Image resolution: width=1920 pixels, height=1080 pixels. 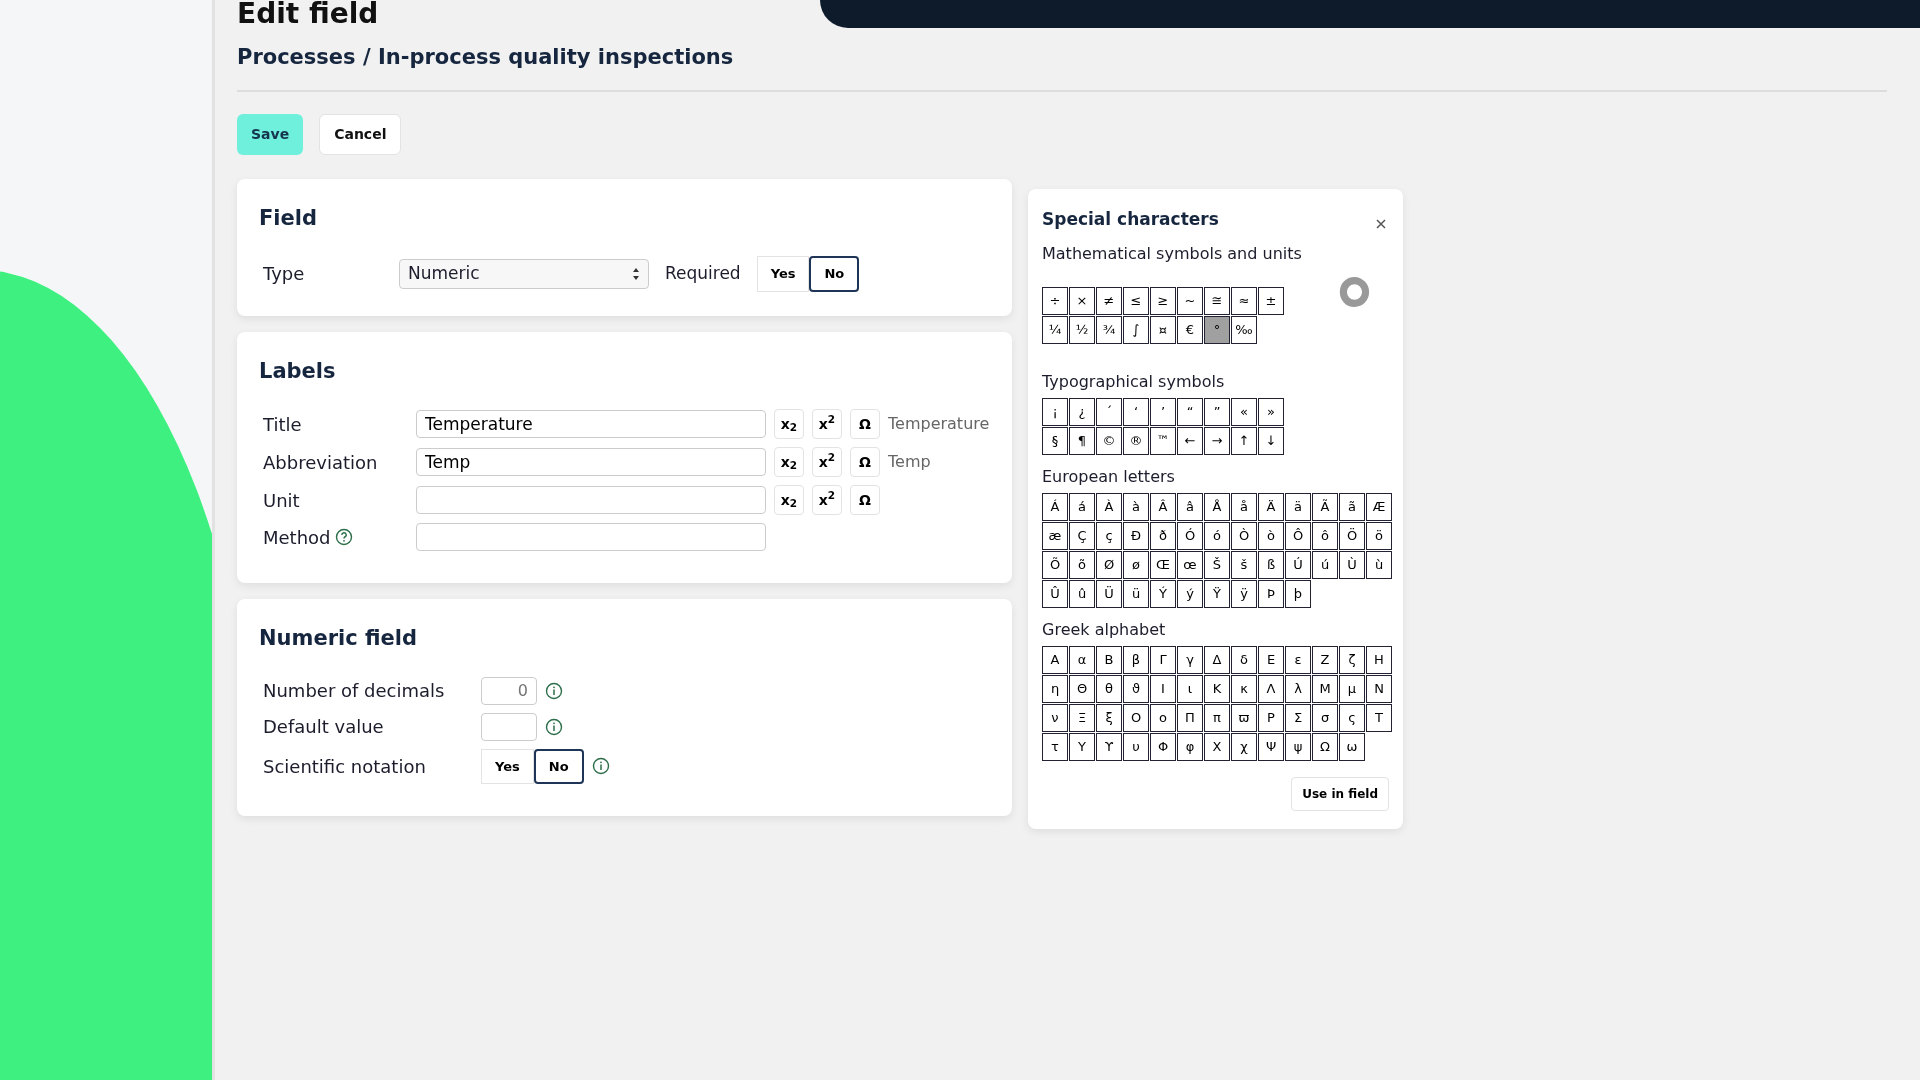 What do you see at coordinates (1136, 565) in the screenshot?
I see `character-key: ø` at bounding box center [1136, 565].